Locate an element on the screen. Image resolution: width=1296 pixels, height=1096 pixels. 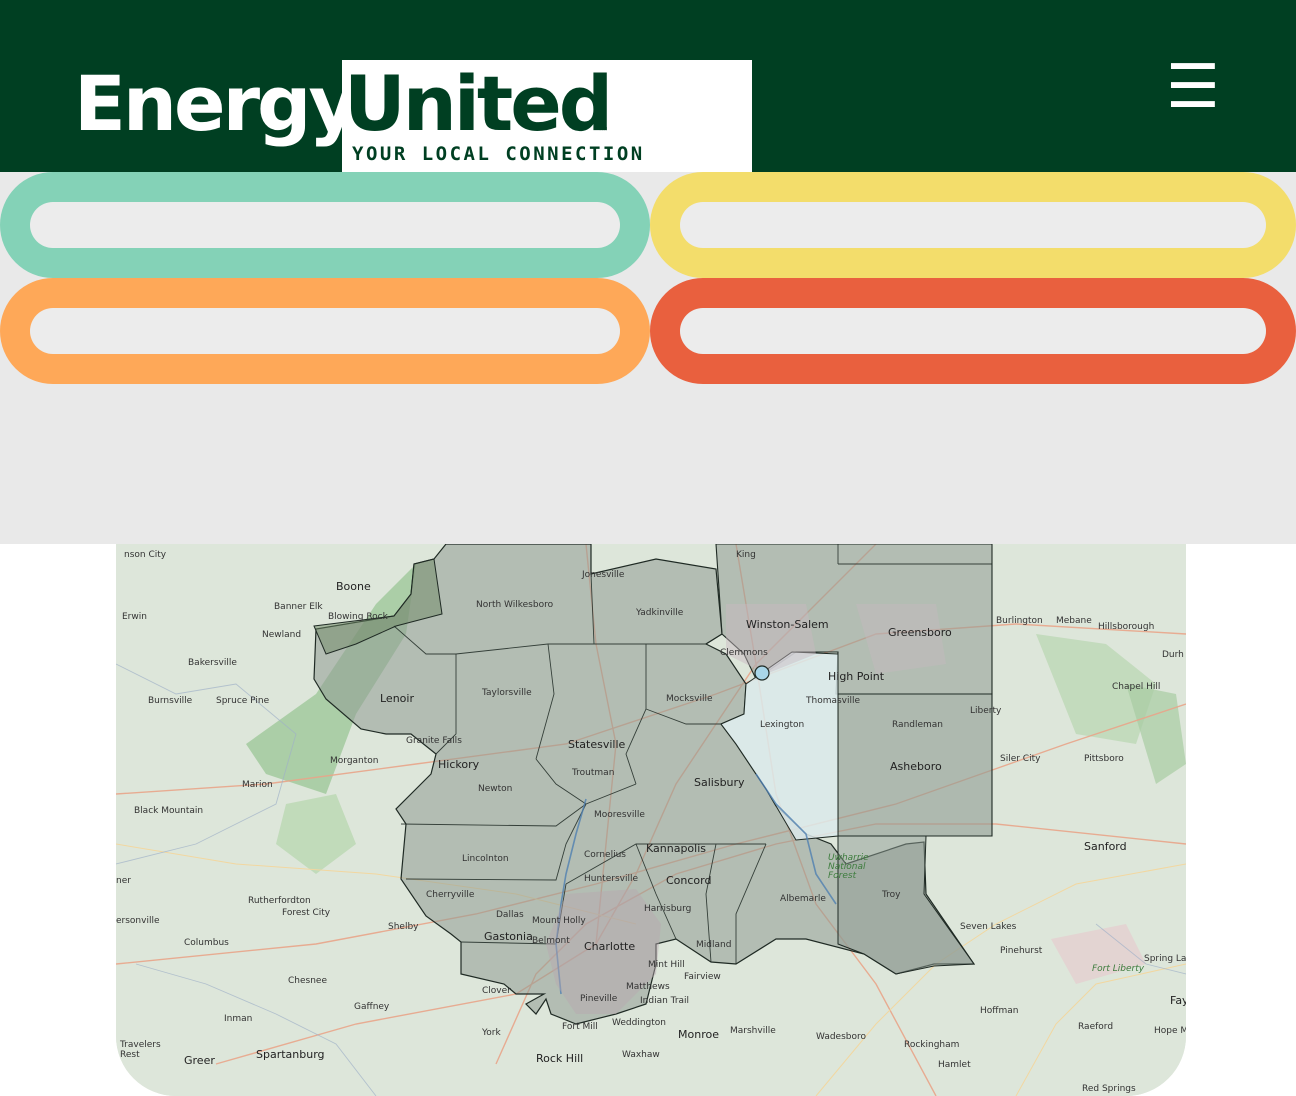
map-label: Matthews is located at coordinates (648, 987).